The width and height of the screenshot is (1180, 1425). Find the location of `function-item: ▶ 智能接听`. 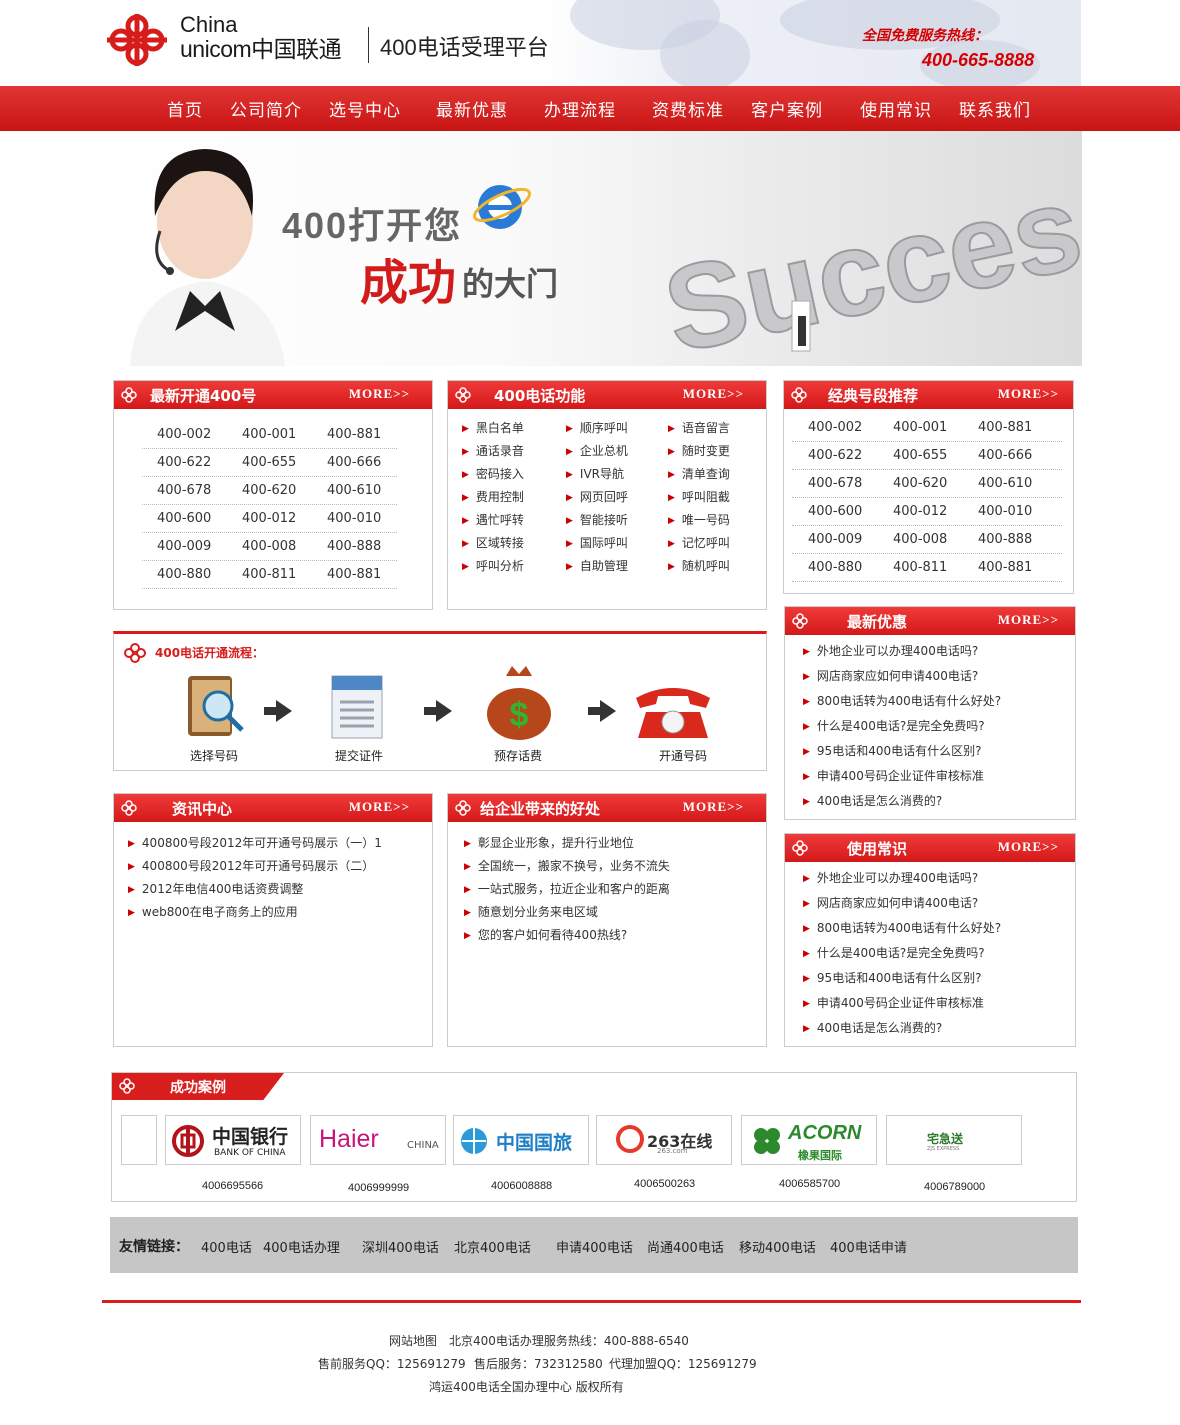

function-item: ▶ 智能接听 is located at coordinates (597, 519).